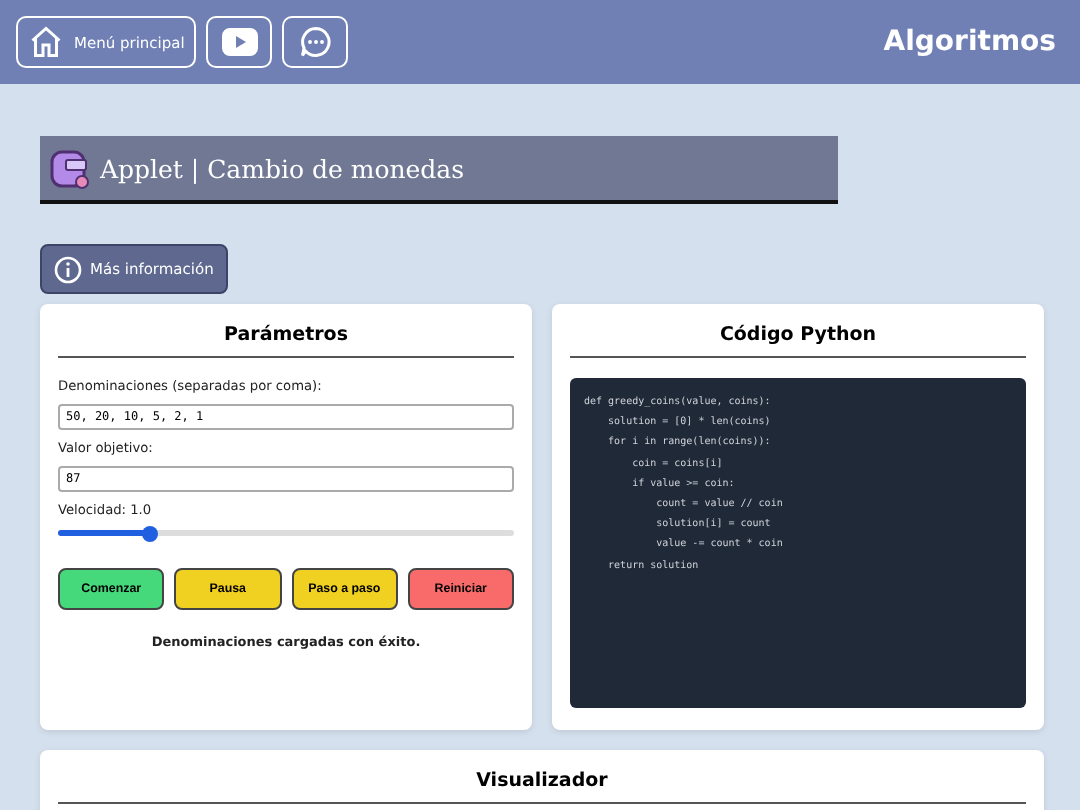 This screenshot has width=1080, height=810. What do you see at coordinates (286, 341) in the screenshot?
I see `card-heading: Parámetros` at bounding box center [286, 341].